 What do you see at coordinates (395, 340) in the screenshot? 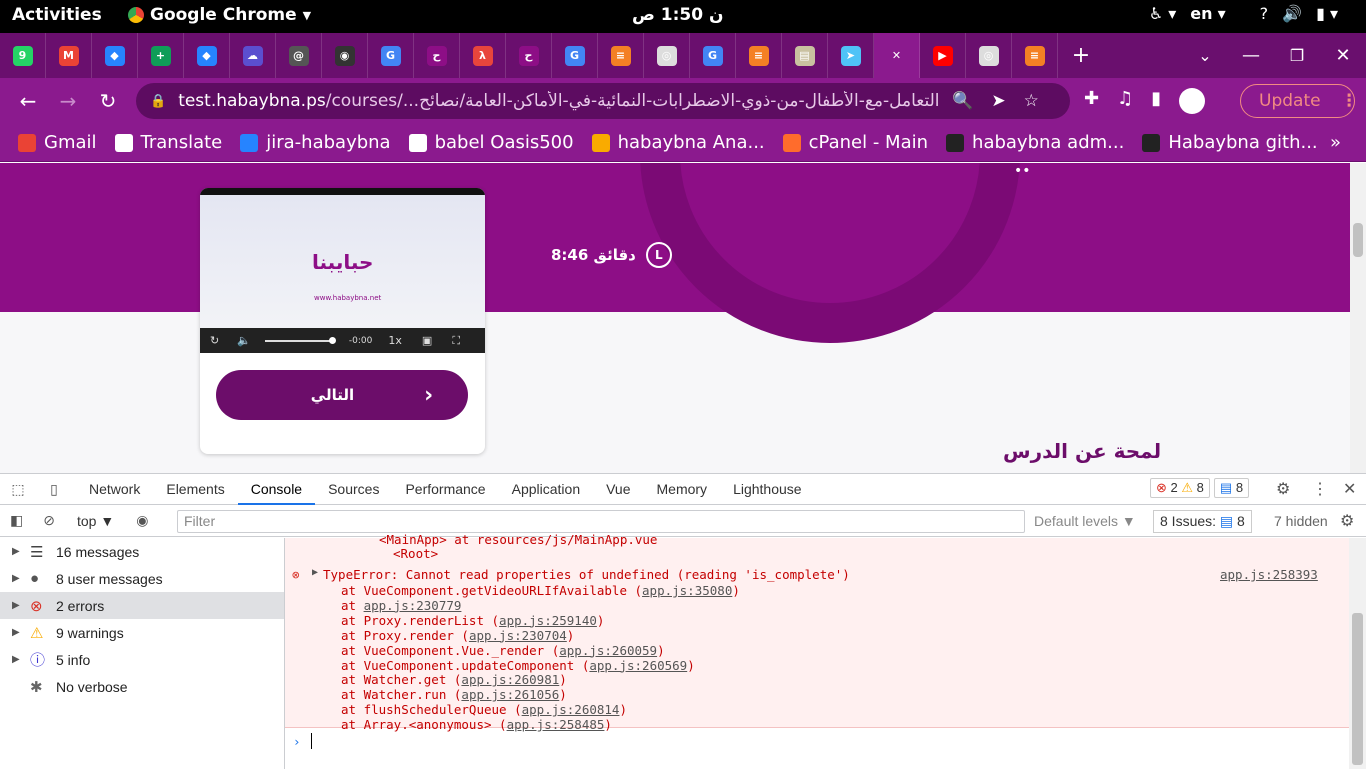
I see `playback-speed: 1x` at bounding box center [395, 340].